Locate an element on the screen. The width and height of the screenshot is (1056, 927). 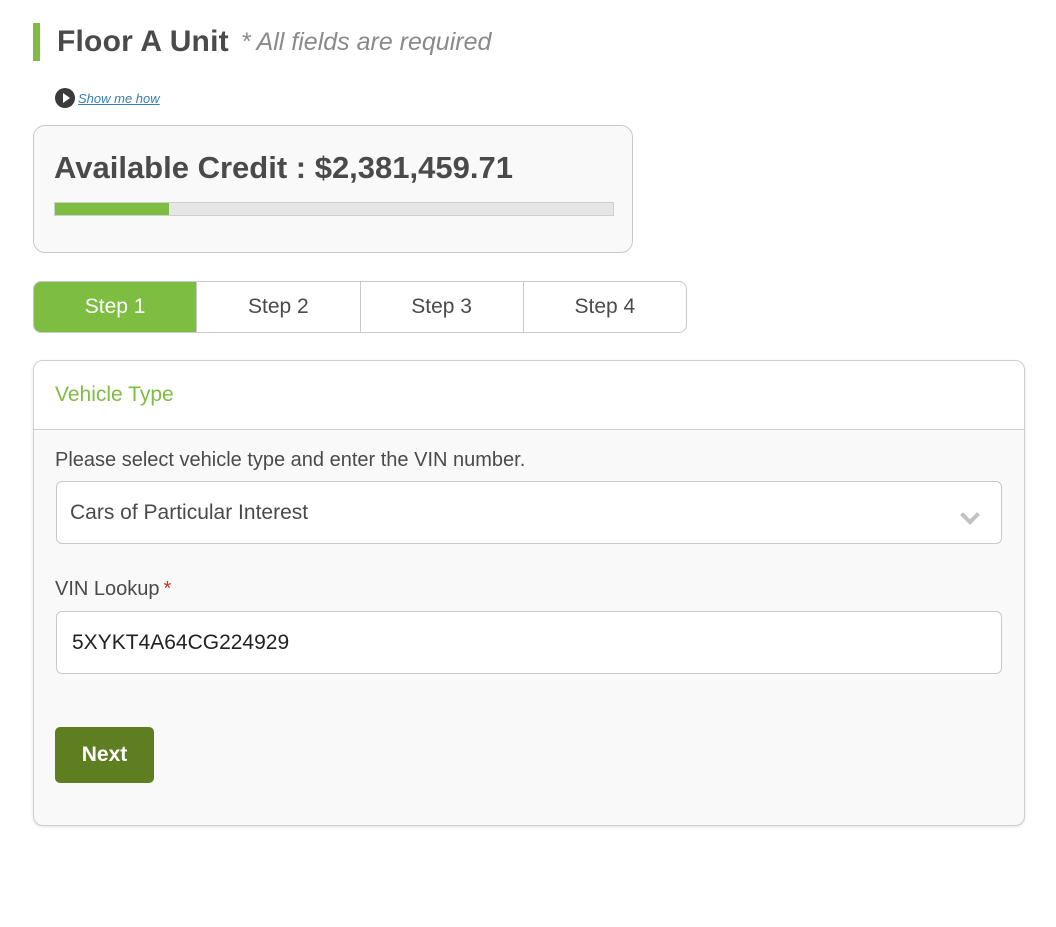
vin-lookup-label: VIN Lookup * is located at coordinates (113, 589).